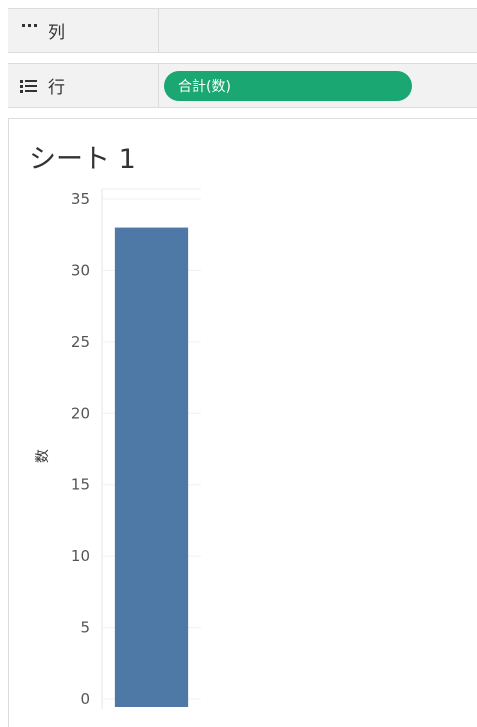 The height and width of the screenshot is (727, 477). What do you see at coordinates (80, 485) in the screenshot?
I see `y-tick-label: 15` at bounding box center [80, 485].